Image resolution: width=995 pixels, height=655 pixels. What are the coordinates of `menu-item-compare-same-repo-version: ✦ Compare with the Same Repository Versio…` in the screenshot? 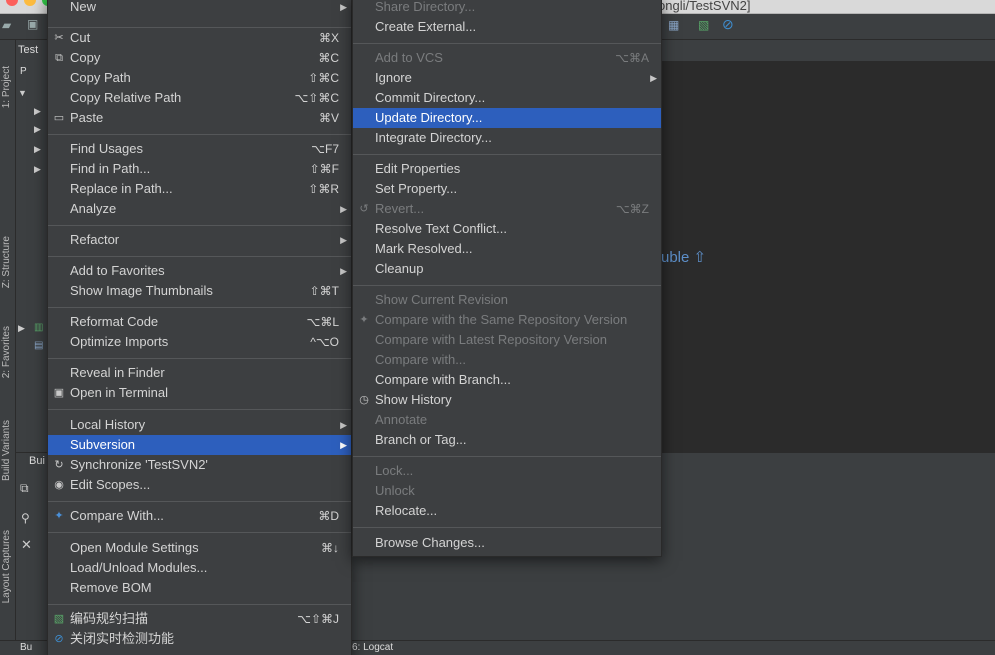 It's located at (507, 320).